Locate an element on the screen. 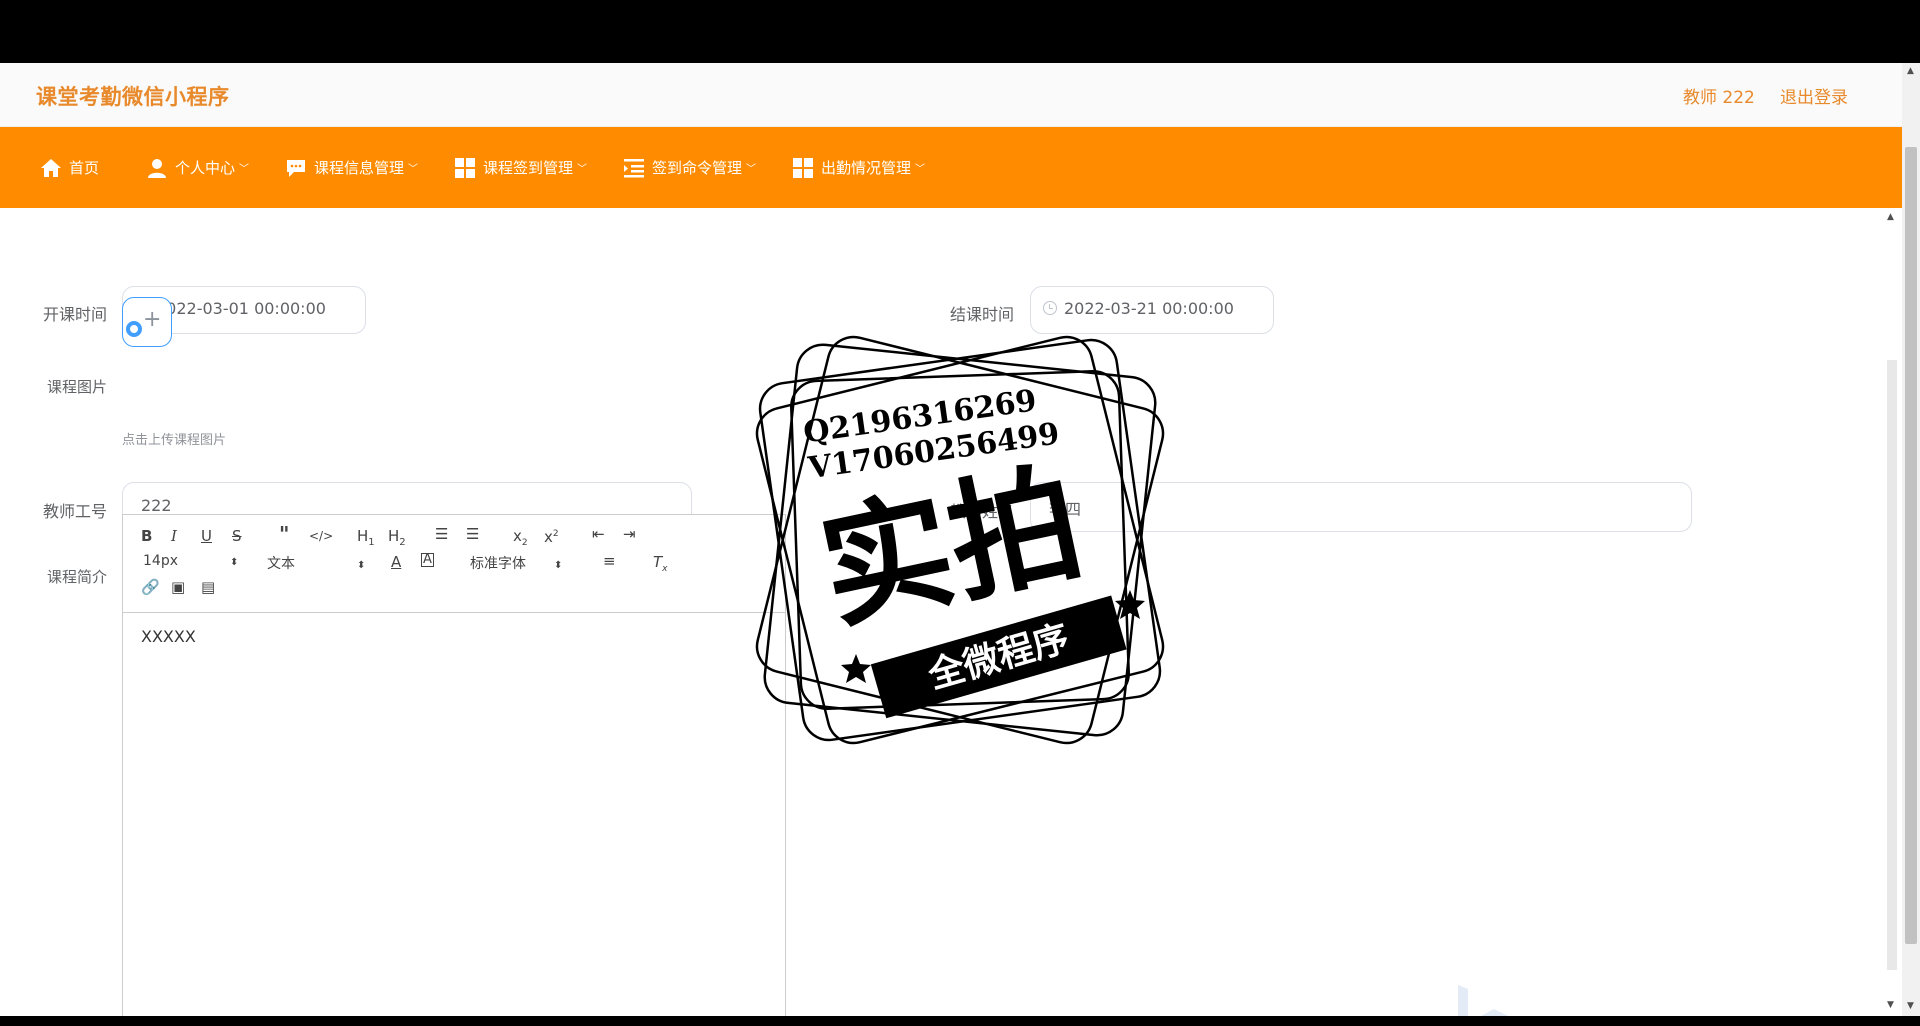 This screenshot has width=1920, height=1026. current-user: 教师 222 is located at coordinates (1719, 98).